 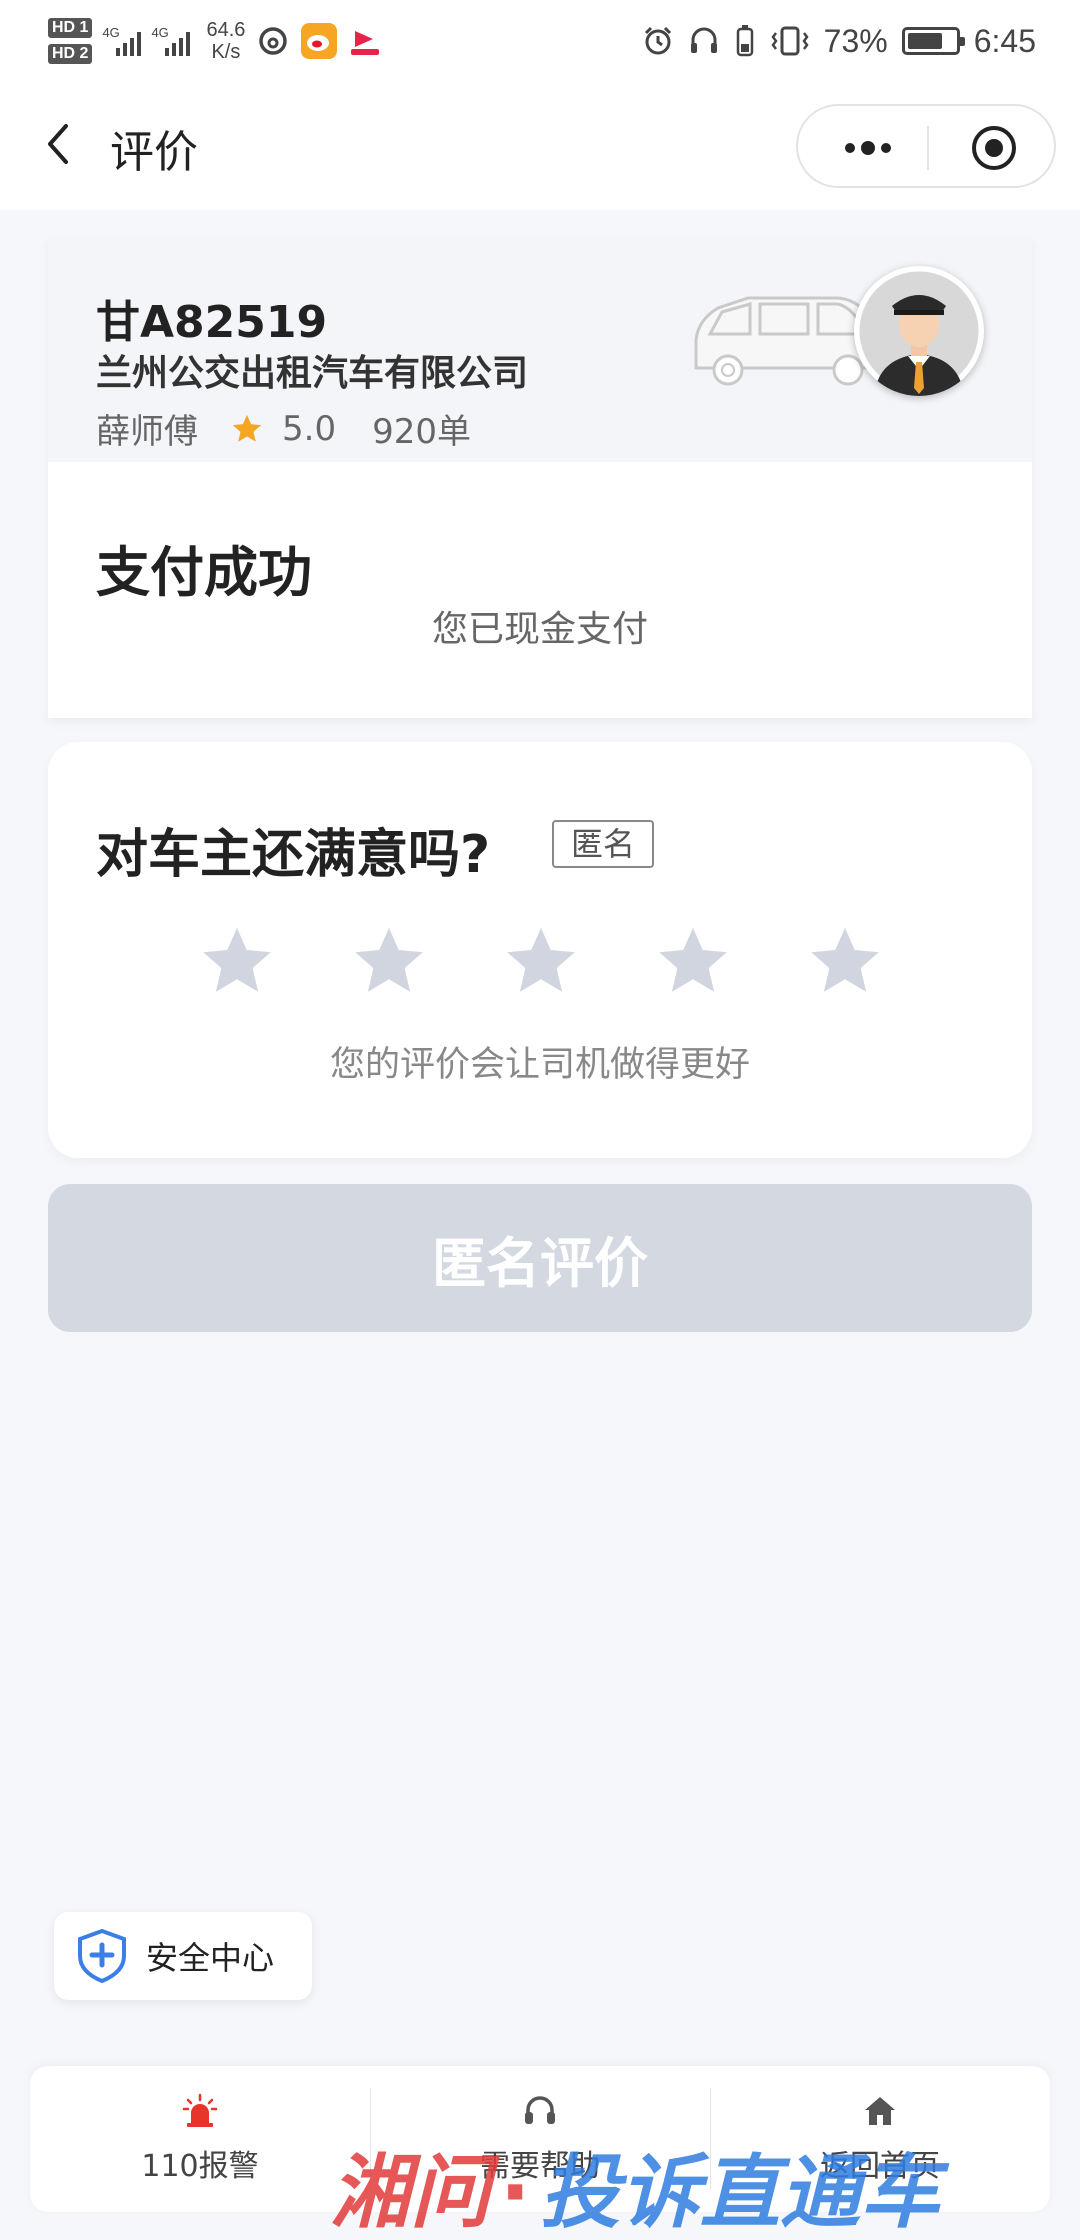 I want to click on anonymous-submit-button: 匿名评价, so click(x=540, y=1258).